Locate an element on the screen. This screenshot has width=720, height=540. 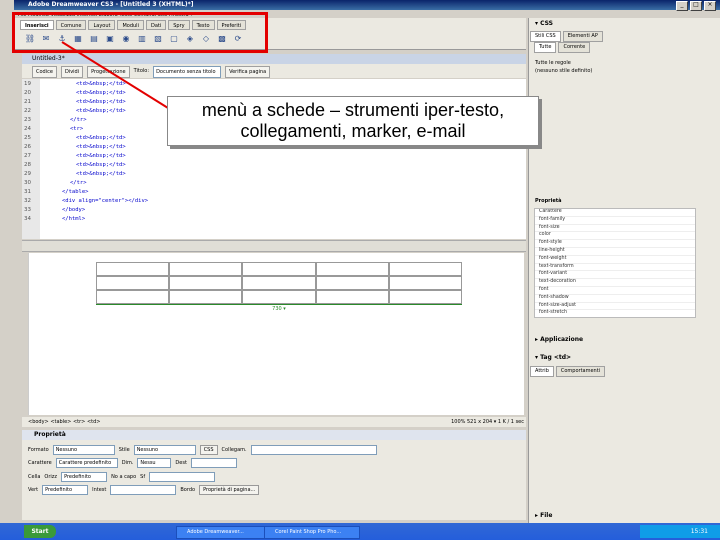
annotation-arrow is located at coordinates (115, 75).